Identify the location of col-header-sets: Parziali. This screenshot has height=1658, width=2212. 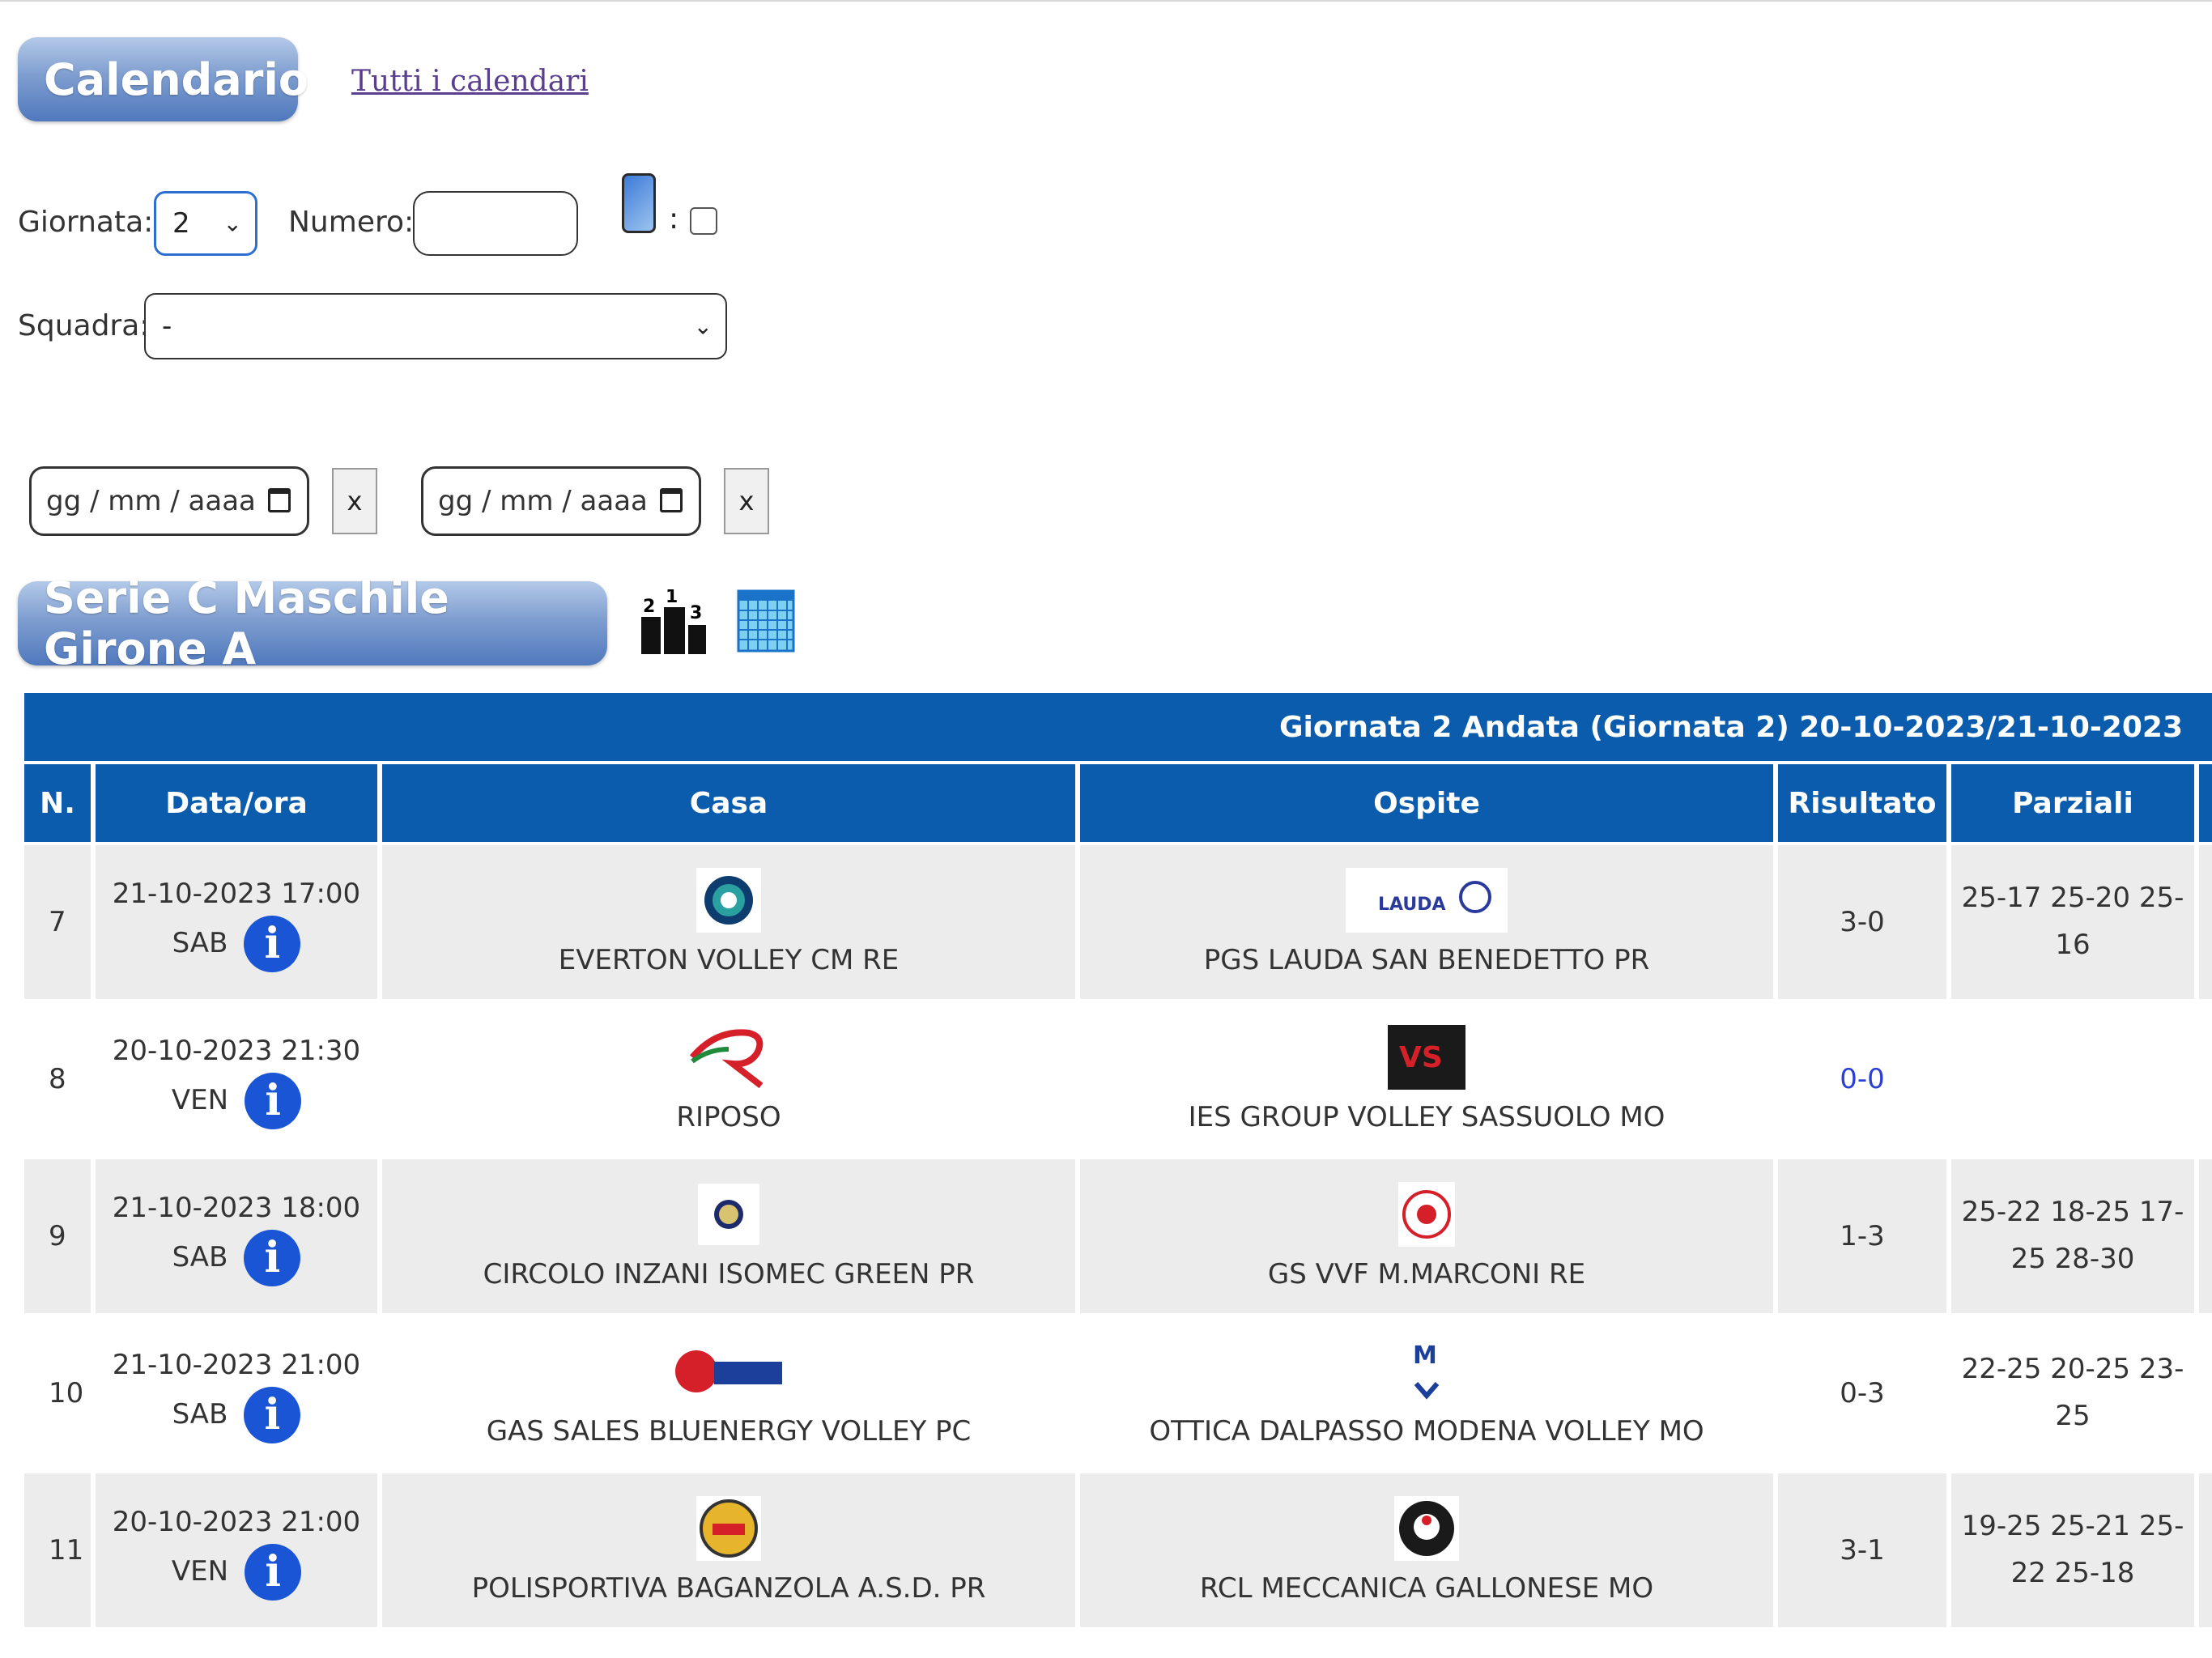
(2072, 803).